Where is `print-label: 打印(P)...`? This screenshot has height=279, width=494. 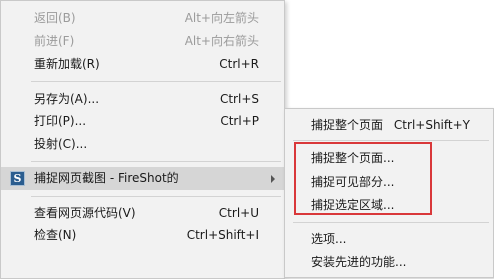
print-label: 打印(P)... is located at coordinates (60, 121).